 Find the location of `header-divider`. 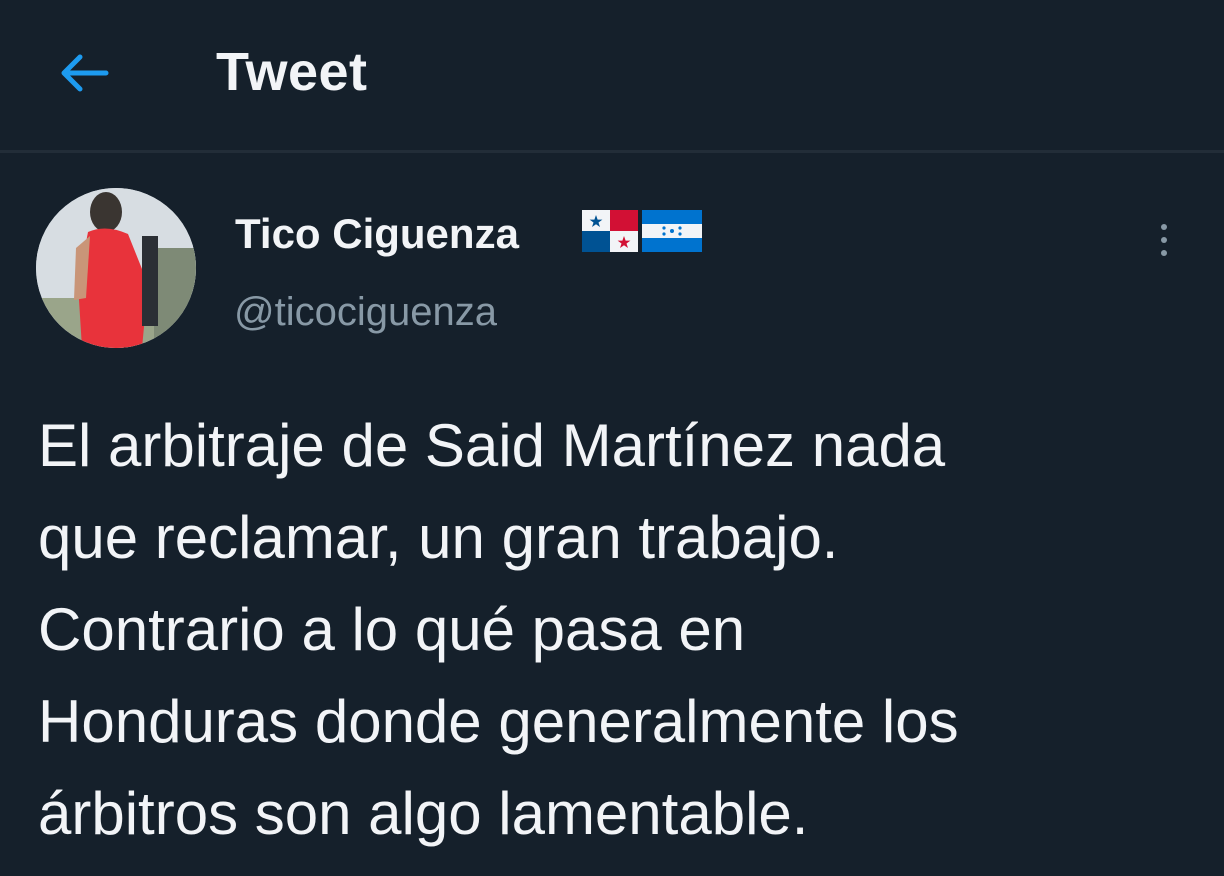

header-divider is located at coordinates (612, 151).